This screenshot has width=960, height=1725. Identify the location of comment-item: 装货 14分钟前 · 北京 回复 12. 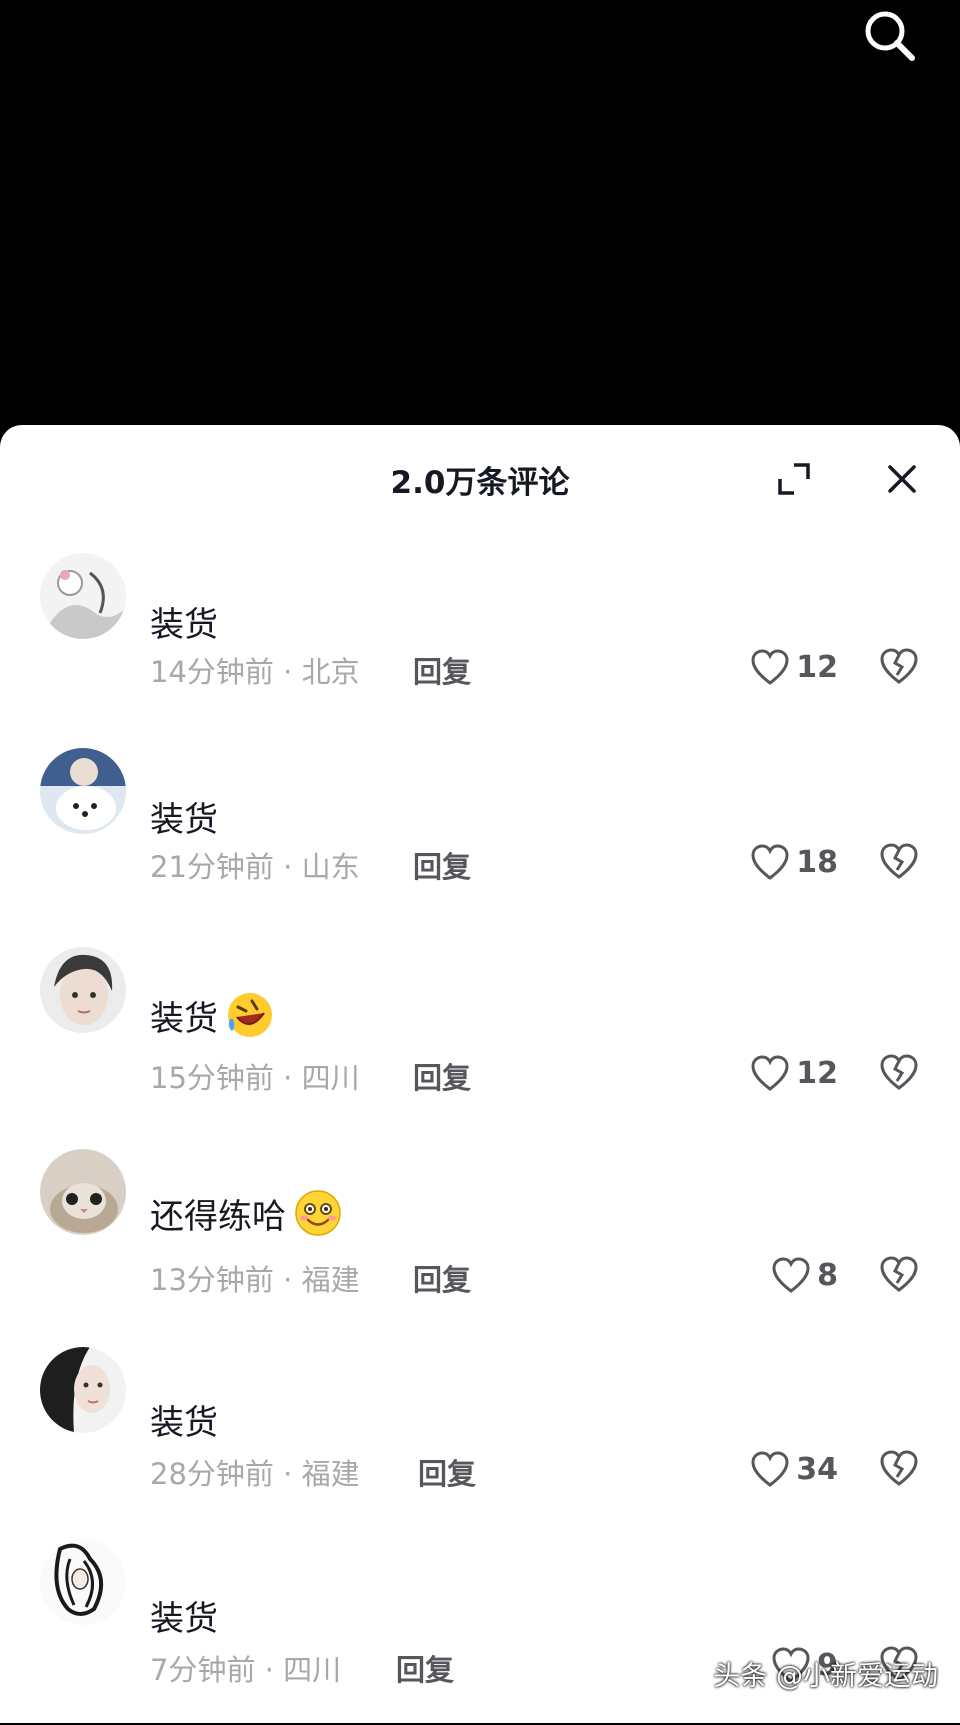
(480, 648).